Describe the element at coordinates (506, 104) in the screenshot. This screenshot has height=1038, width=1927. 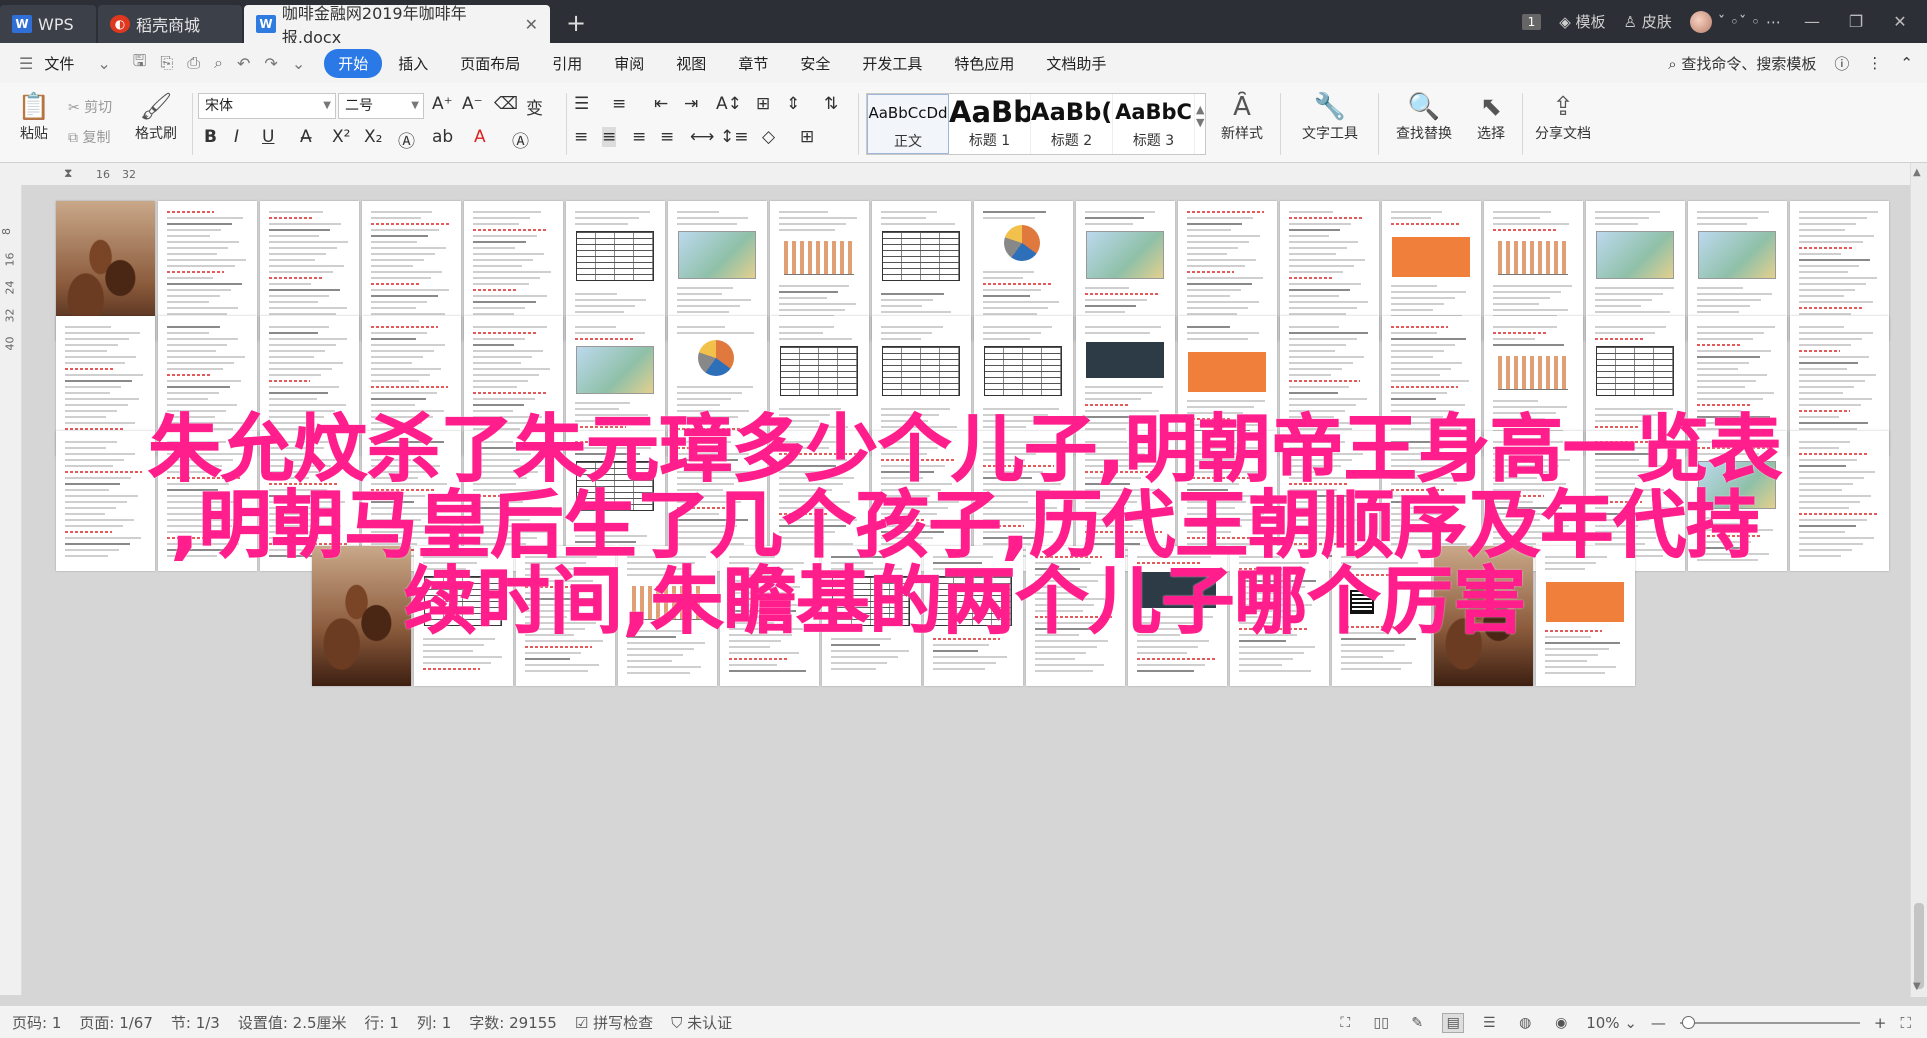
I see `clear-format-icon: ⌫` at that location.